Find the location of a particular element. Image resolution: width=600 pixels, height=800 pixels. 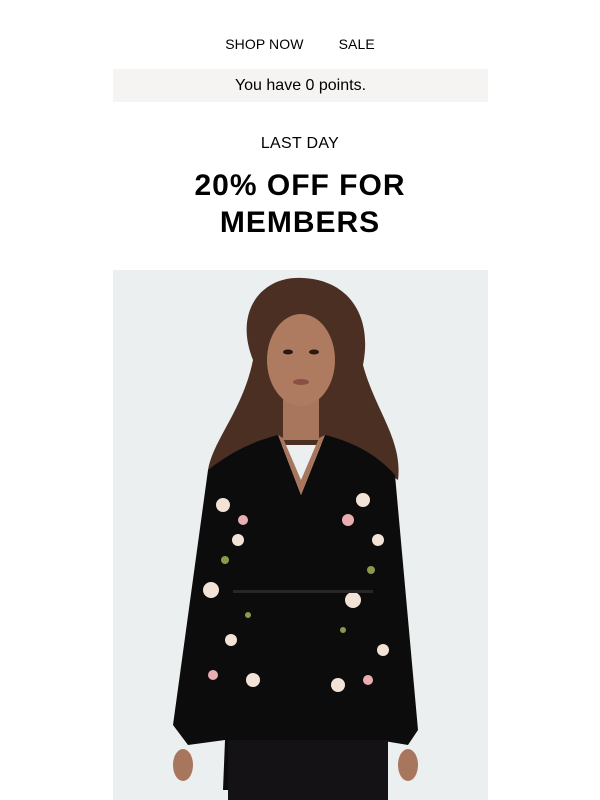

shop-now-link: SHOP NOW is located at coordinates (264, 44).